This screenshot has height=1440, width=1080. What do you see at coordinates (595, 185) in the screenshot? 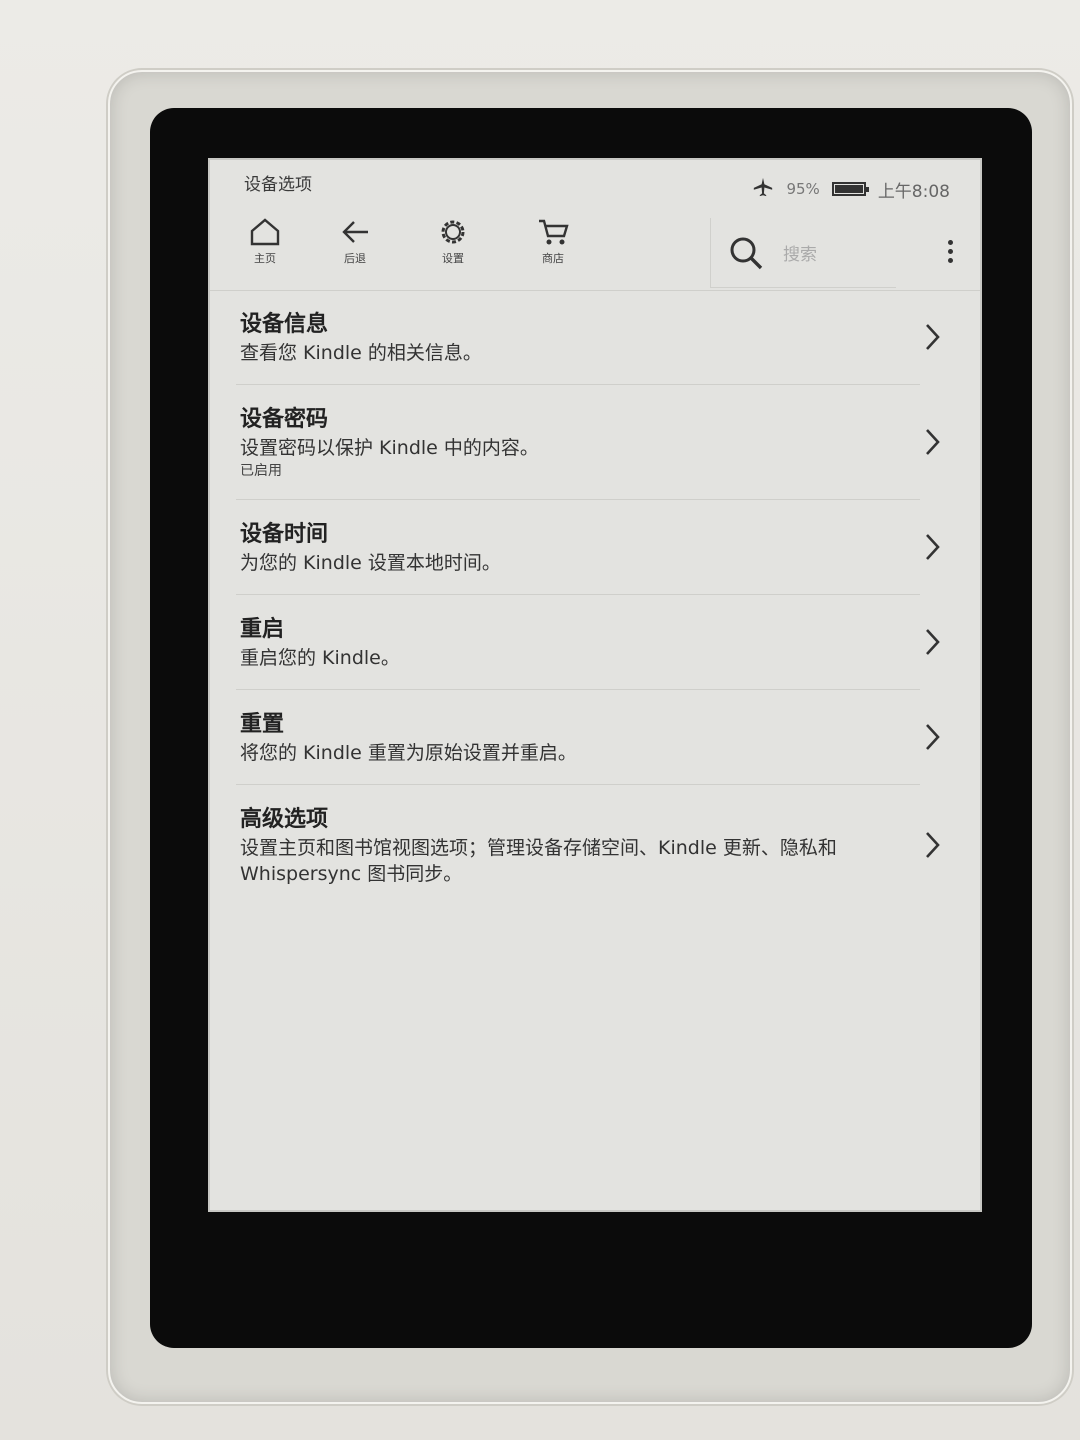
I see `status-bar: 设备选项 95% 上午8:08` at bounding box center [595, 185].